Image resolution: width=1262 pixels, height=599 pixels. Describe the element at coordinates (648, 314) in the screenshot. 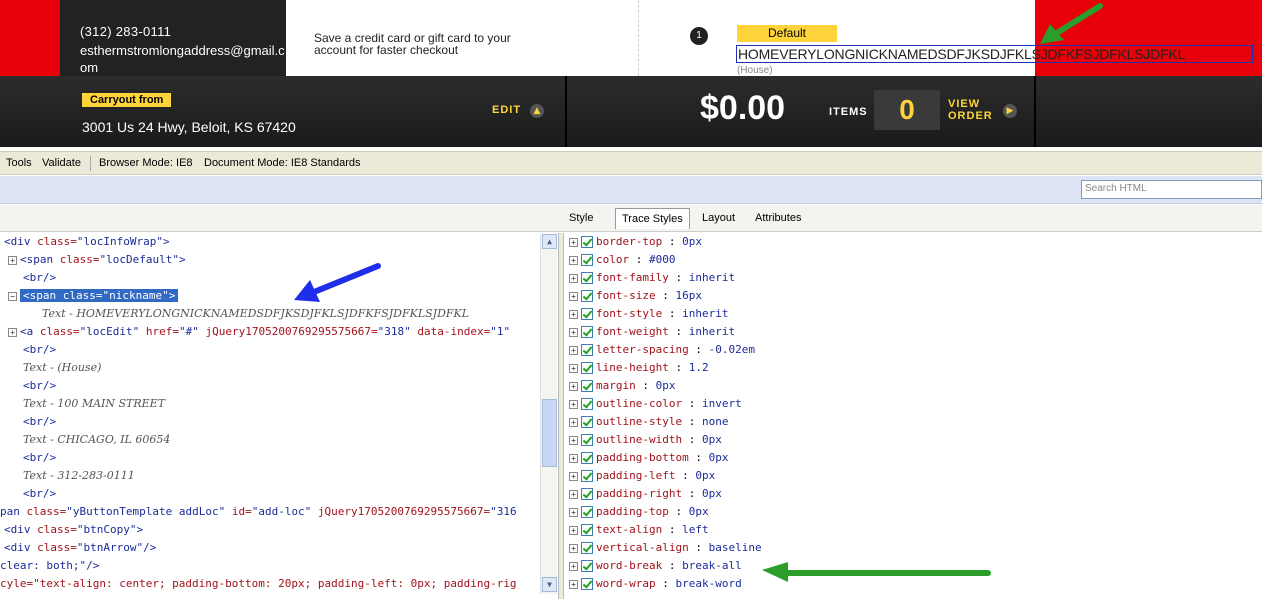

I see `style-rule-row: + font-style : inherit` at that location.